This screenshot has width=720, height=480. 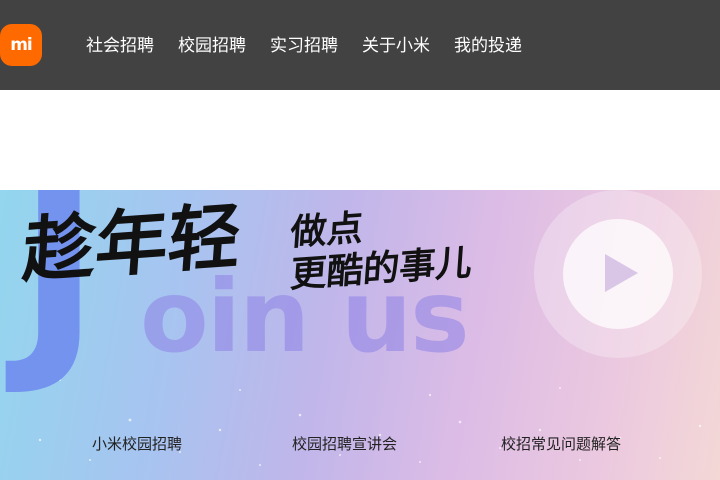 What do you see at coordinates (621, 273) in the screenshot?
I see `play-icon` at bounding box center [621, 273].